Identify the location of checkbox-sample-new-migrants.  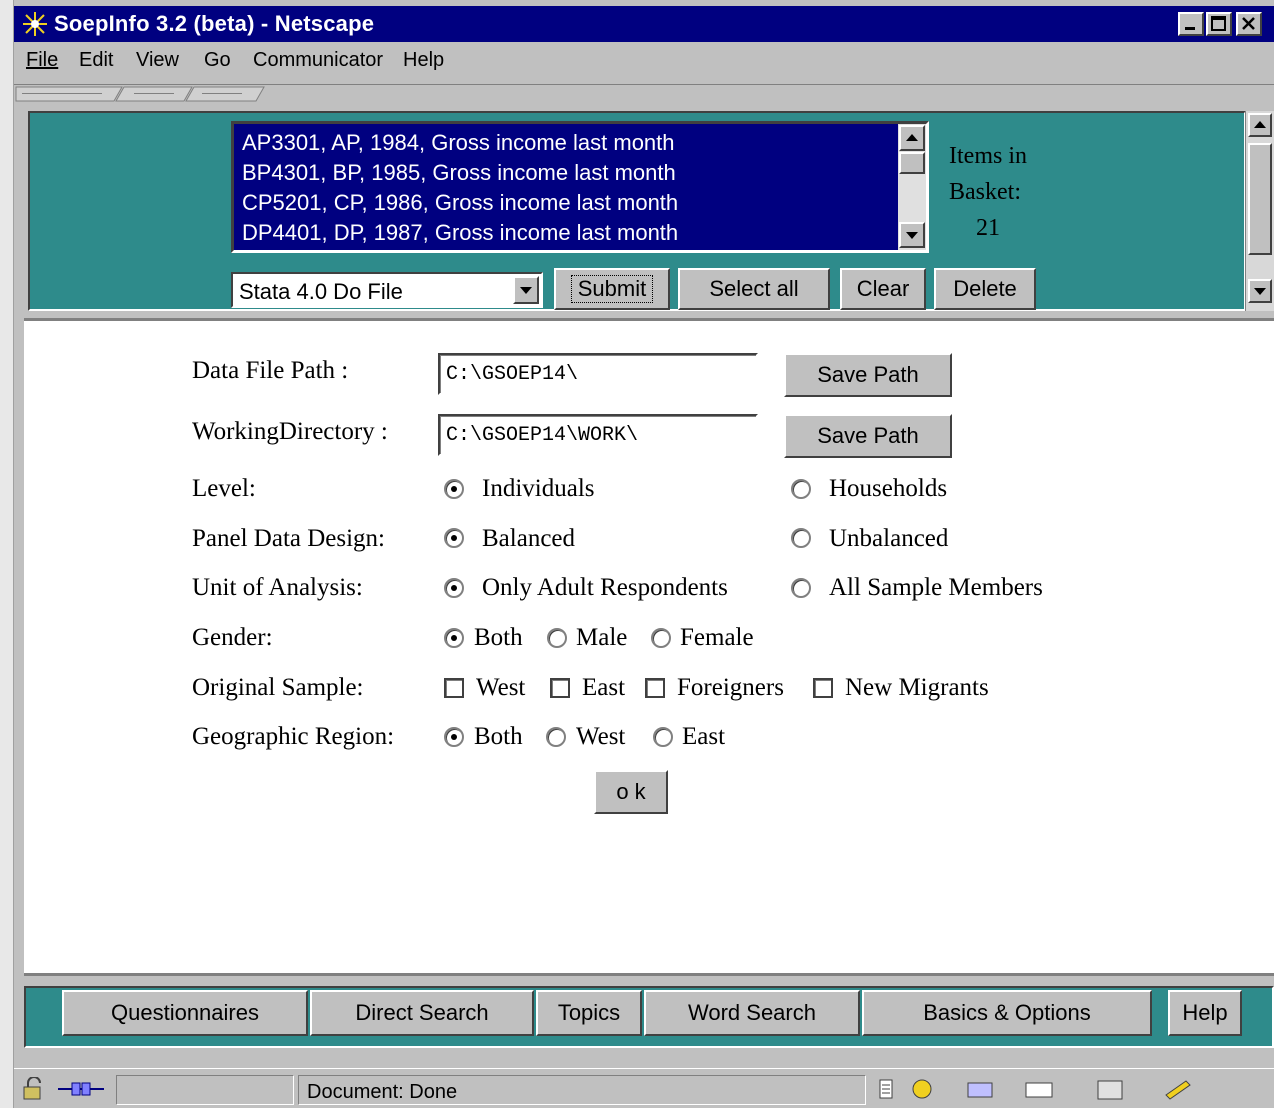
(823, 688).